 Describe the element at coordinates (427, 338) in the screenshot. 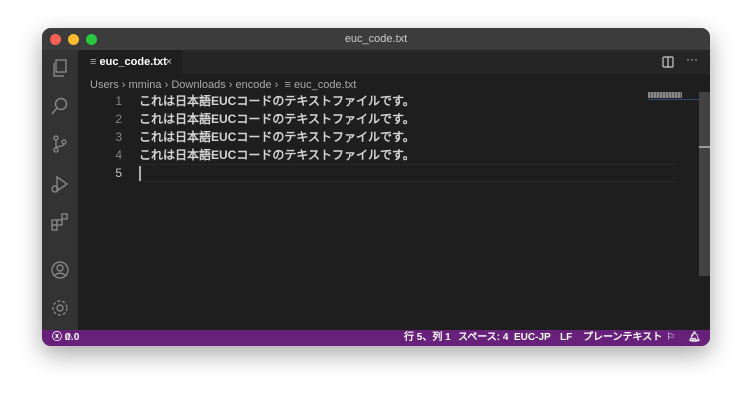

I see `cursor-position: 行 5、列 1` at that location.